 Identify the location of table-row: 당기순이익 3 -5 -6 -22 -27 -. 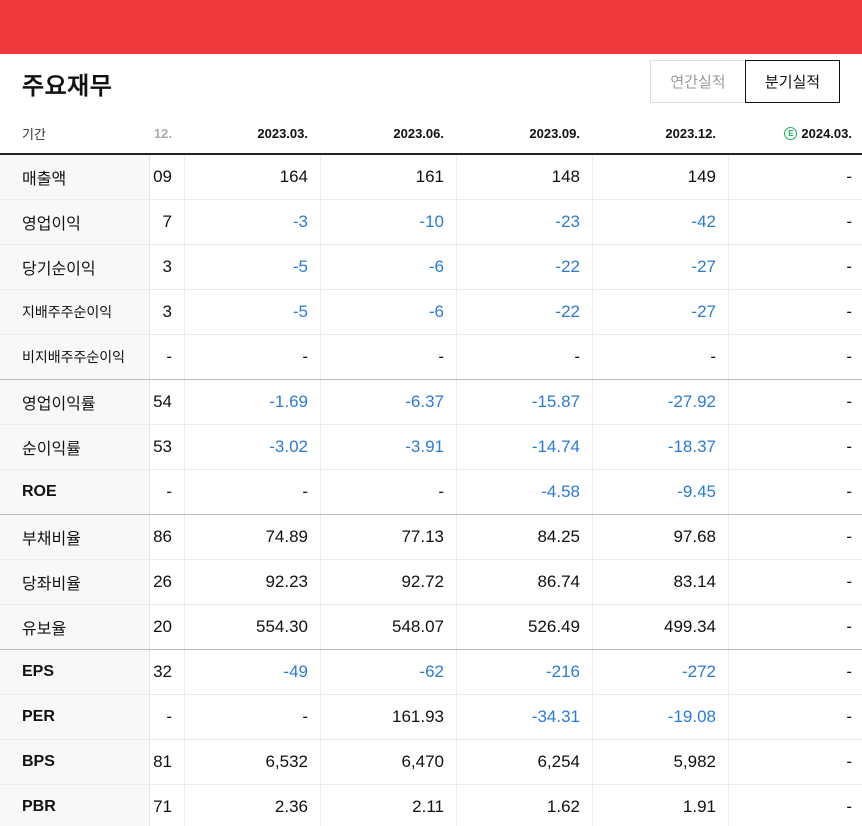
(431, 267).